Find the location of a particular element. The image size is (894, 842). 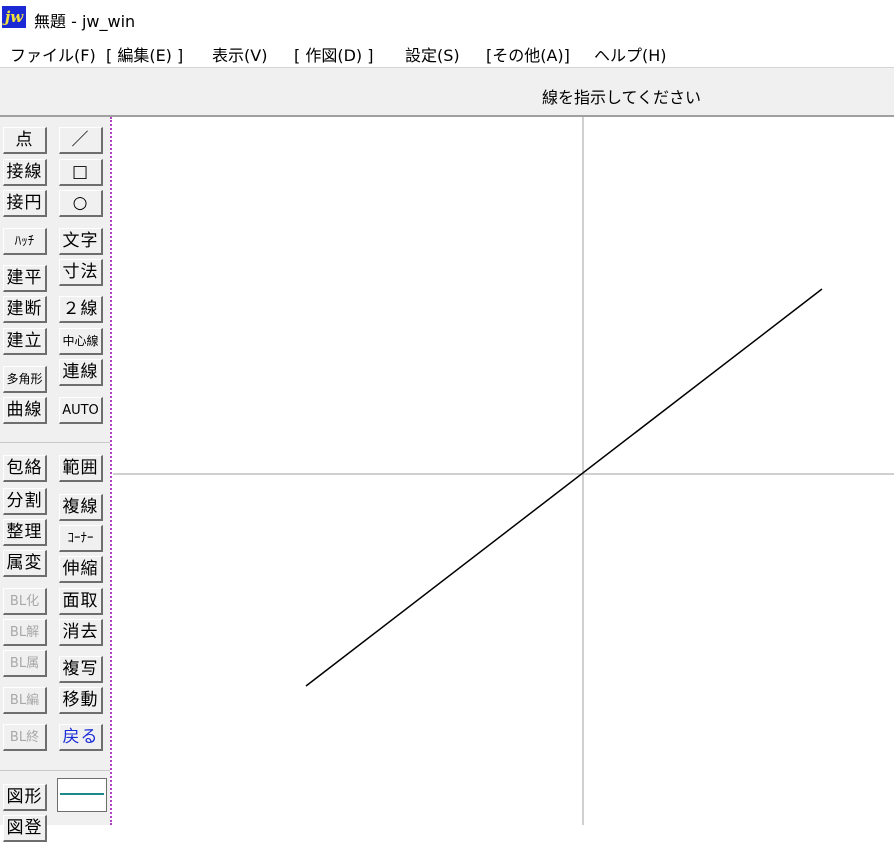

tool-figure: 図形 is located at coordinates (25, 797).